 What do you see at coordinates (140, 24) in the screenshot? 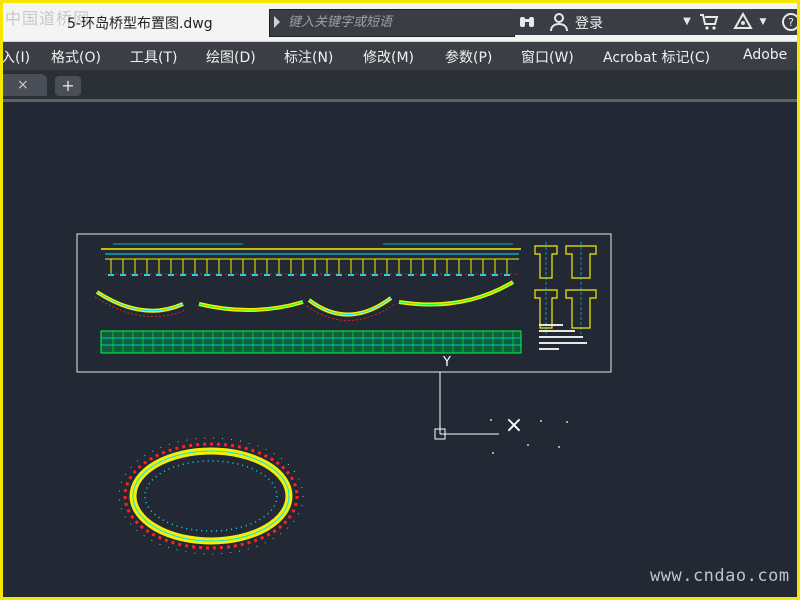
I see `drawing-file-title: 5-环岛桥型布置图.dwg` at bounding box center [140, 24].